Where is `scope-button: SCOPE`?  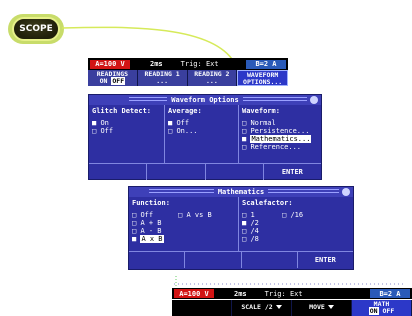
scope-button: SCOPE is located at coordinates (36, 29).